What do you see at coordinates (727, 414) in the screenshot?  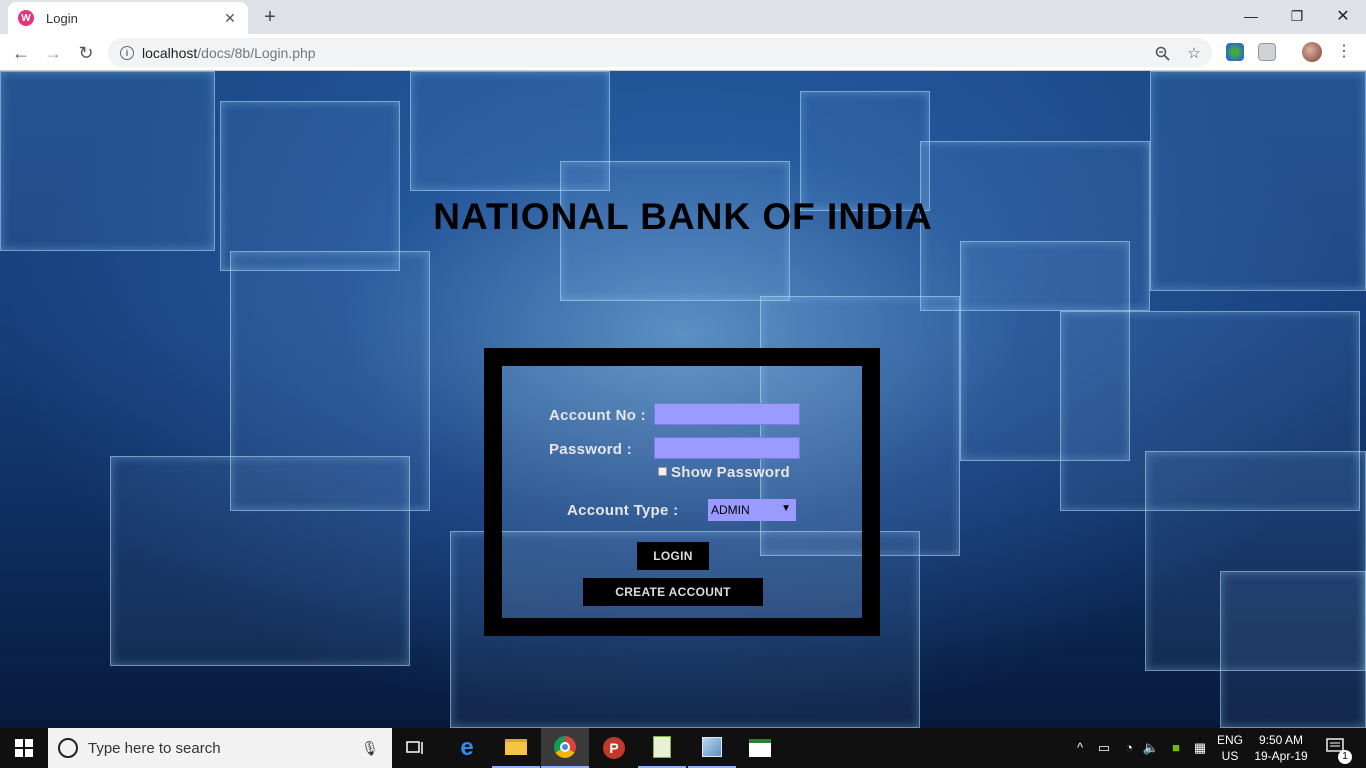 I see `account-no-field` at bounding box center [727, 414].